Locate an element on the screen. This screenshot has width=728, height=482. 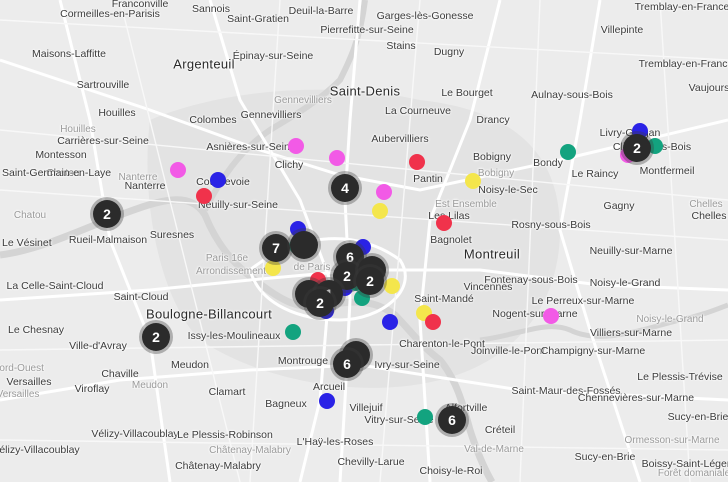
place-label: Le Perreux-sur-Marne is located at coordinates (583, 300).